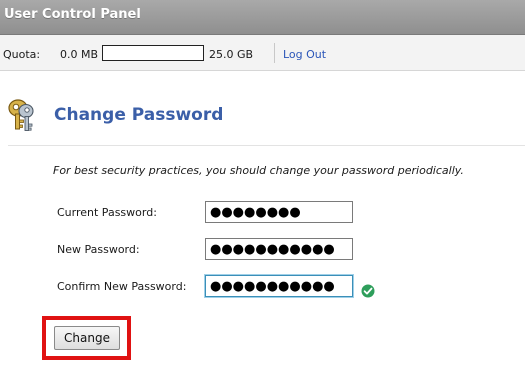 The height and width of the screenshot is (375, 525). I want to click on quota-progress-bar, so click(153, 53).